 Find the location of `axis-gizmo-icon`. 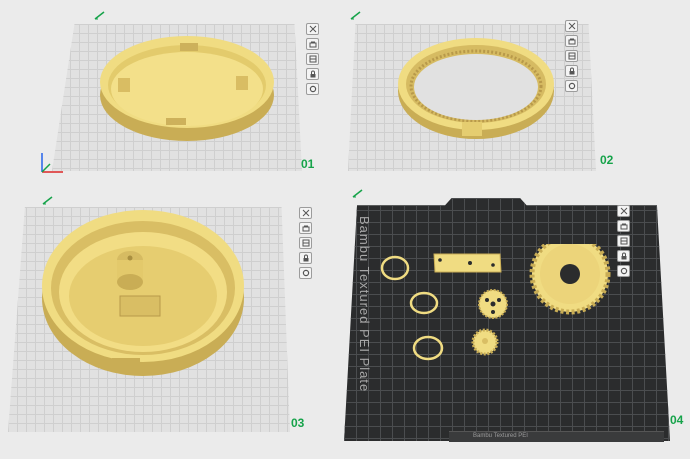

axis-gizmo-icon is located at coordinates (52, 163).